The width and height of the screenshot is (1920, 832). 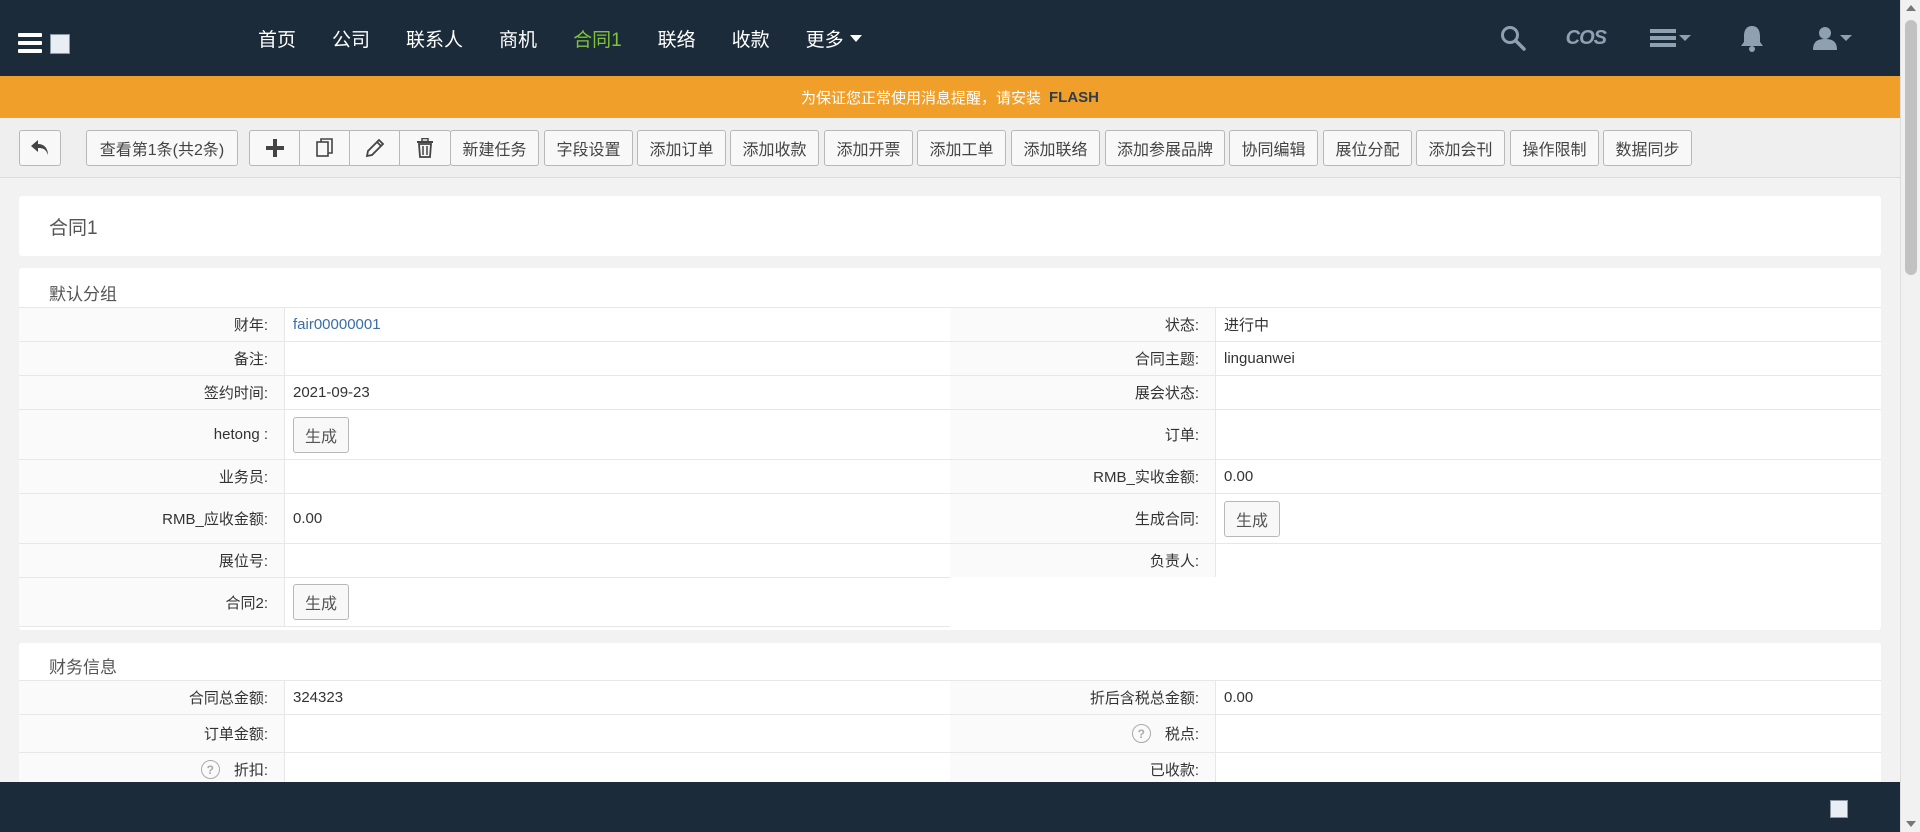 I want to click on data-sync-button: 数据同步, so click(x=1647, y=148).